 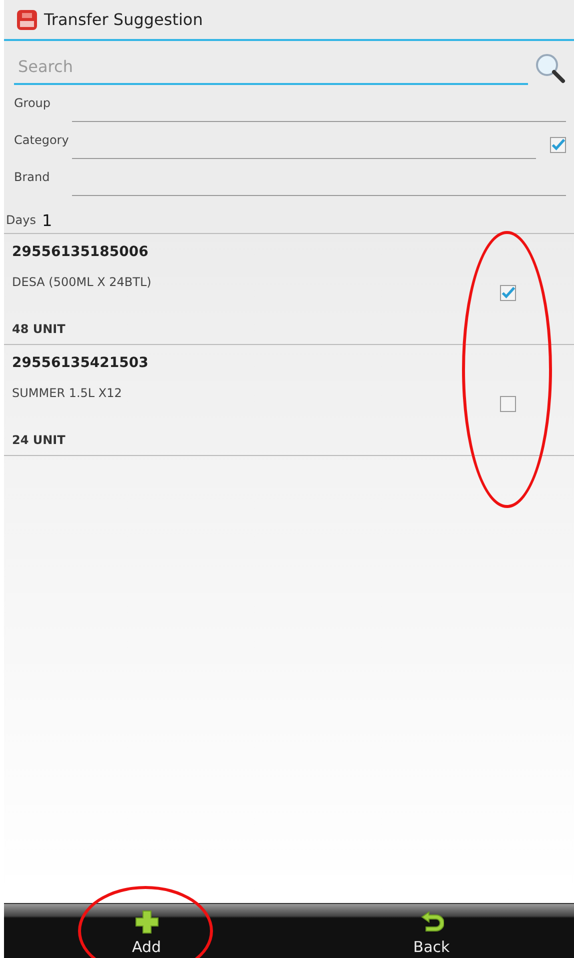 What do you see at coordinates (81, 363) in the screenshot?
I see `item-code: 29556135421503` at bounding box center [81, 363].